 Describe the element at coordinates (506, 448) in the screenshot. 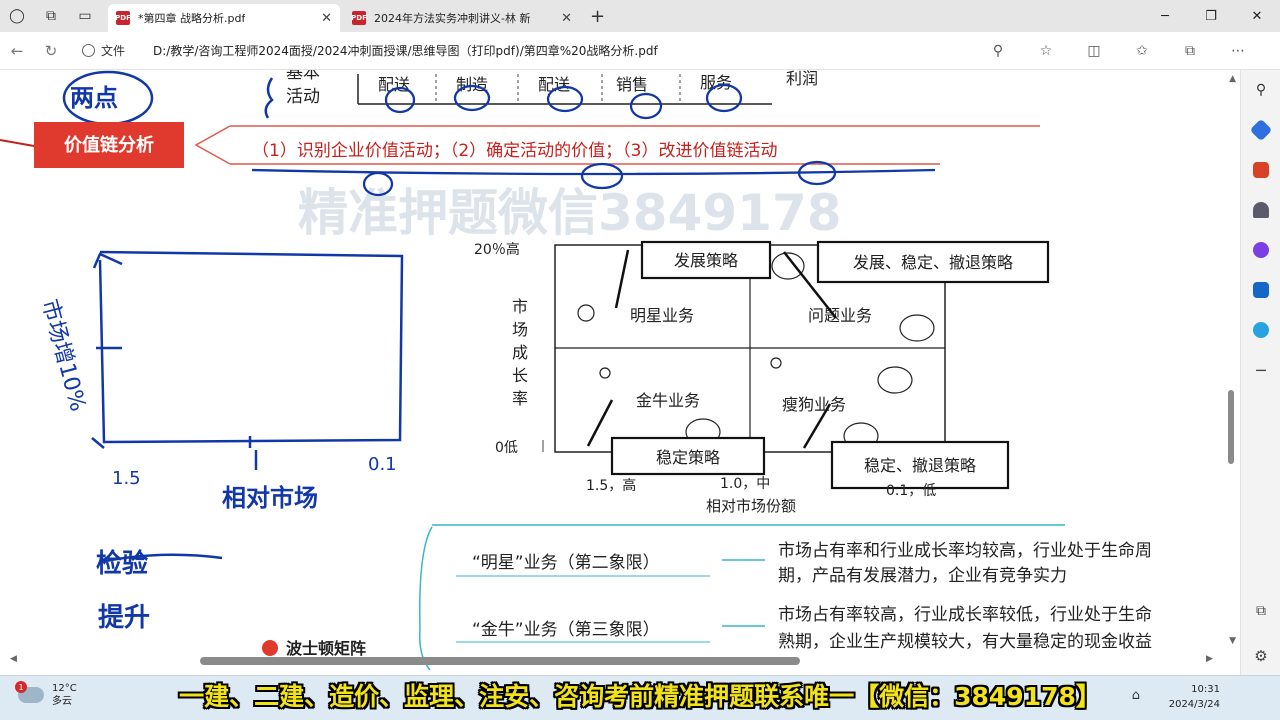

I see `y-axis-bottom: 0低` at that location.